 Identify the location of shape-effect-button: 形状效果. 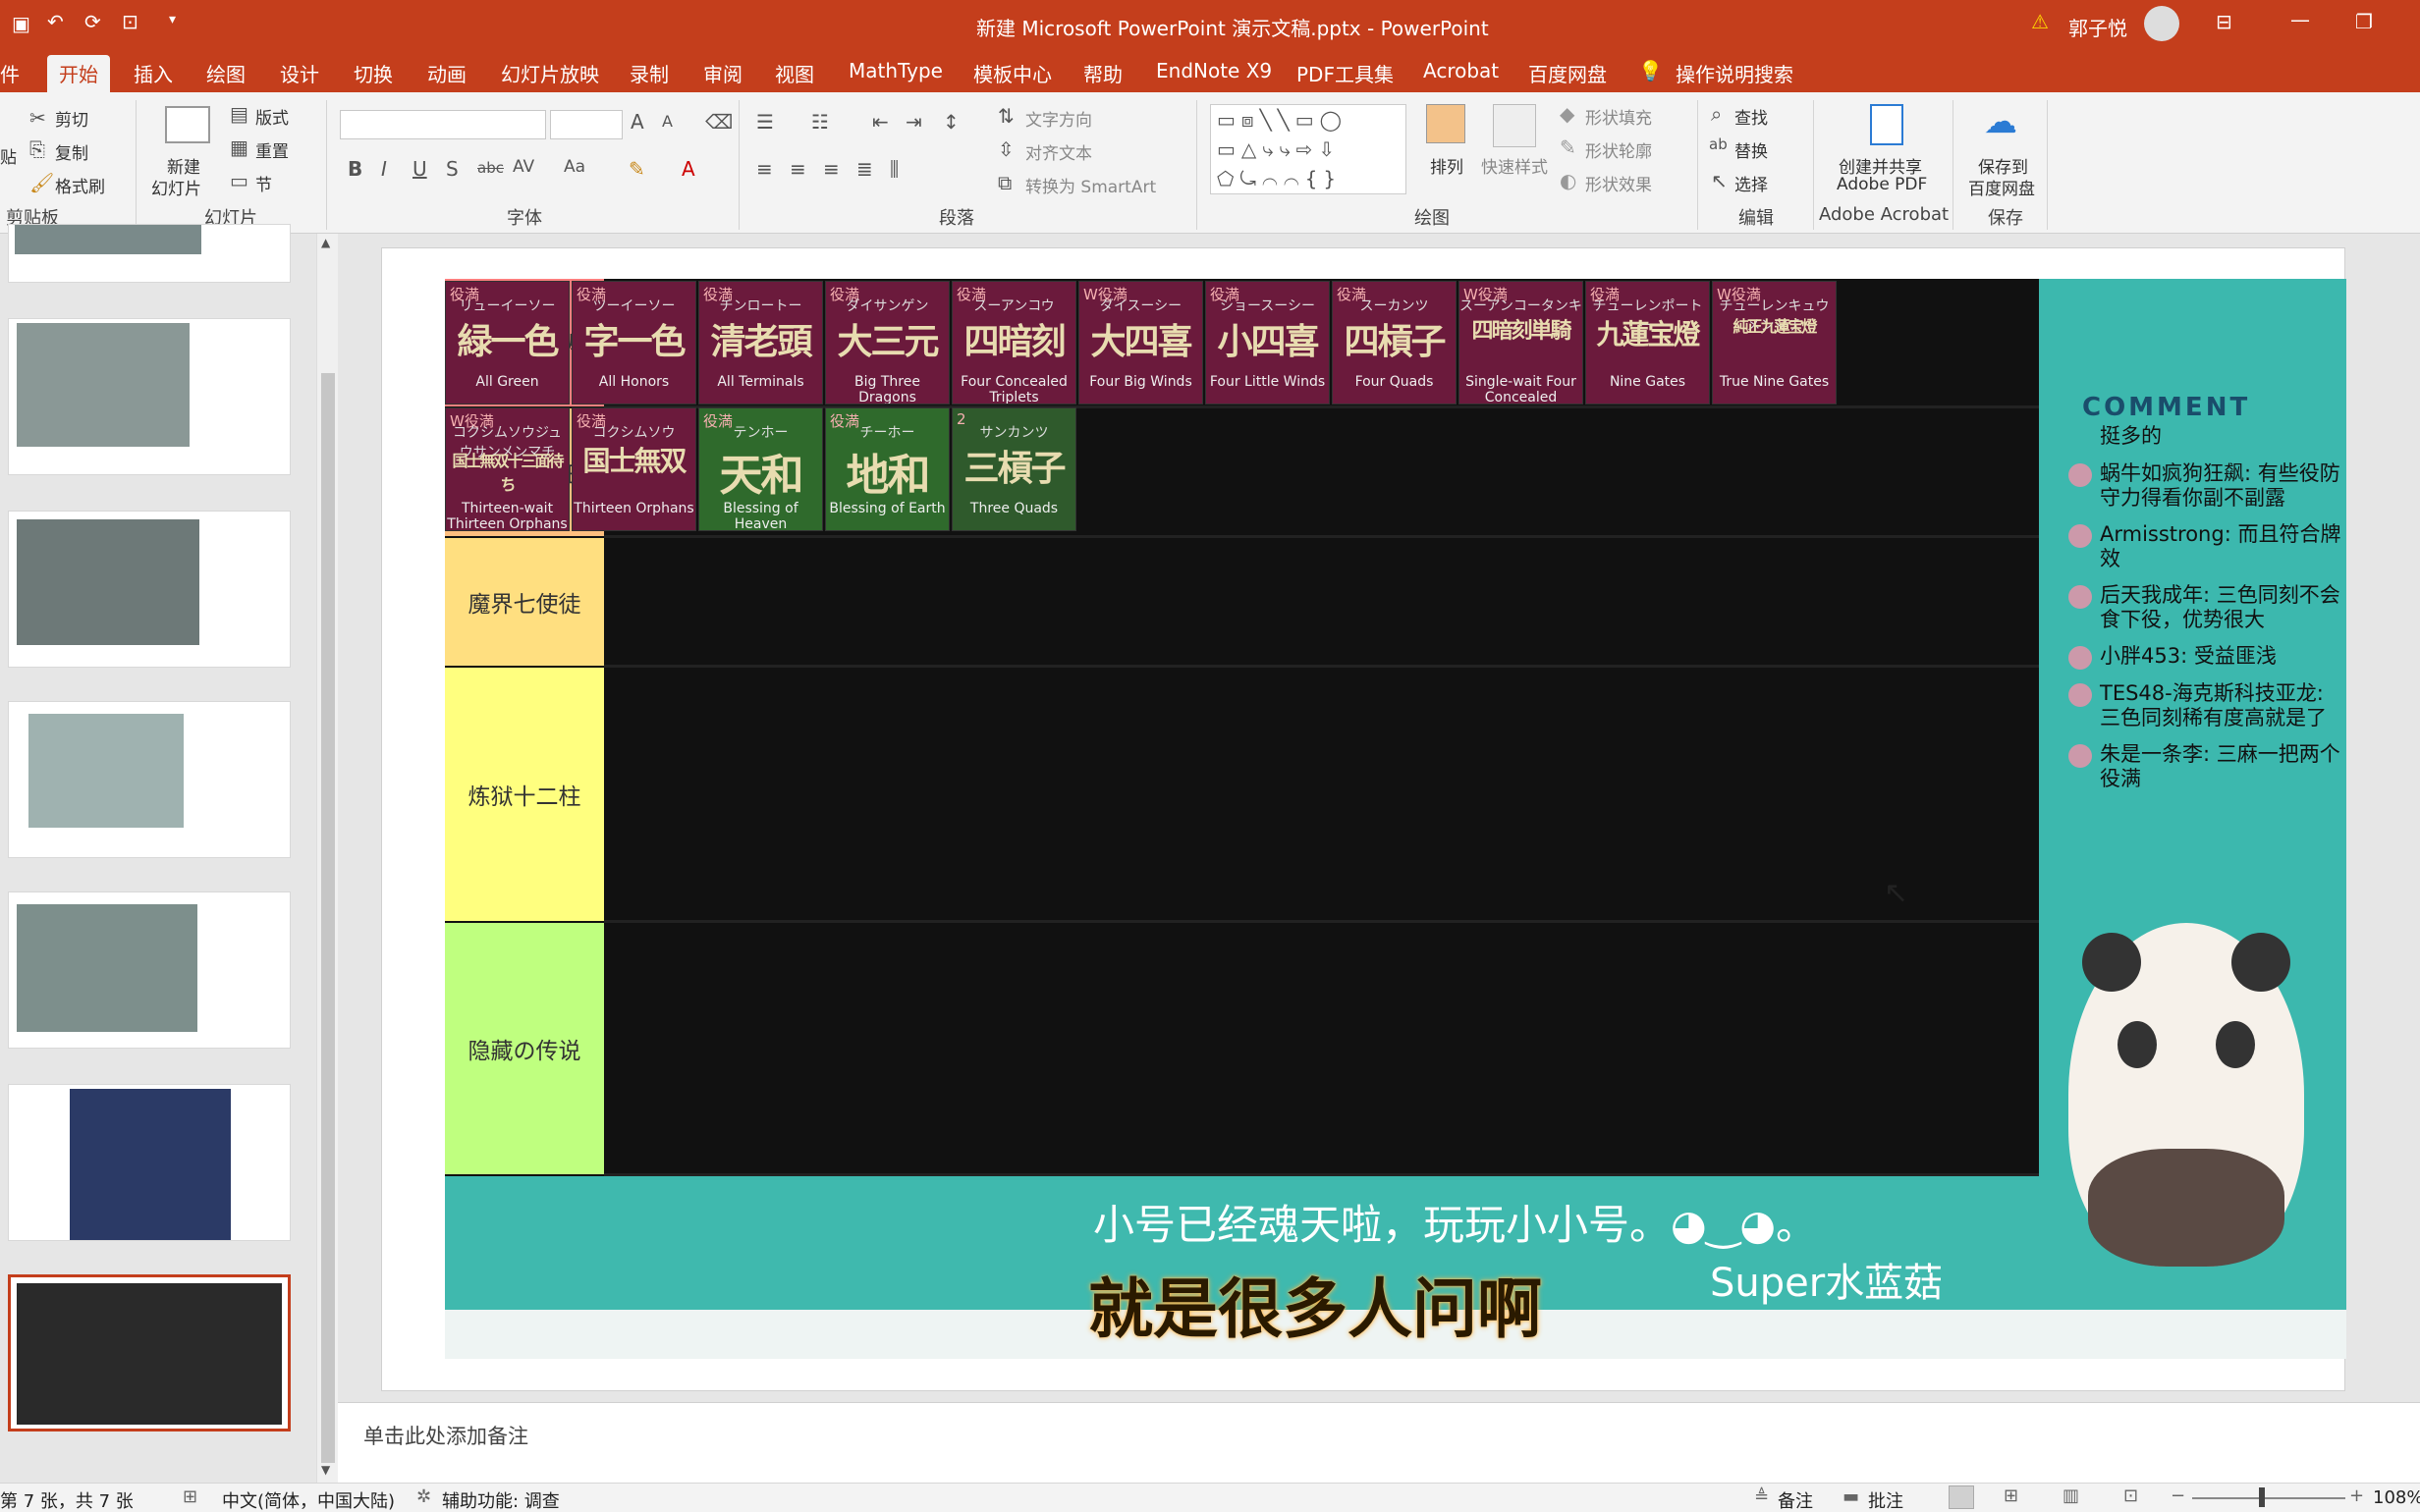
(1618, 183).